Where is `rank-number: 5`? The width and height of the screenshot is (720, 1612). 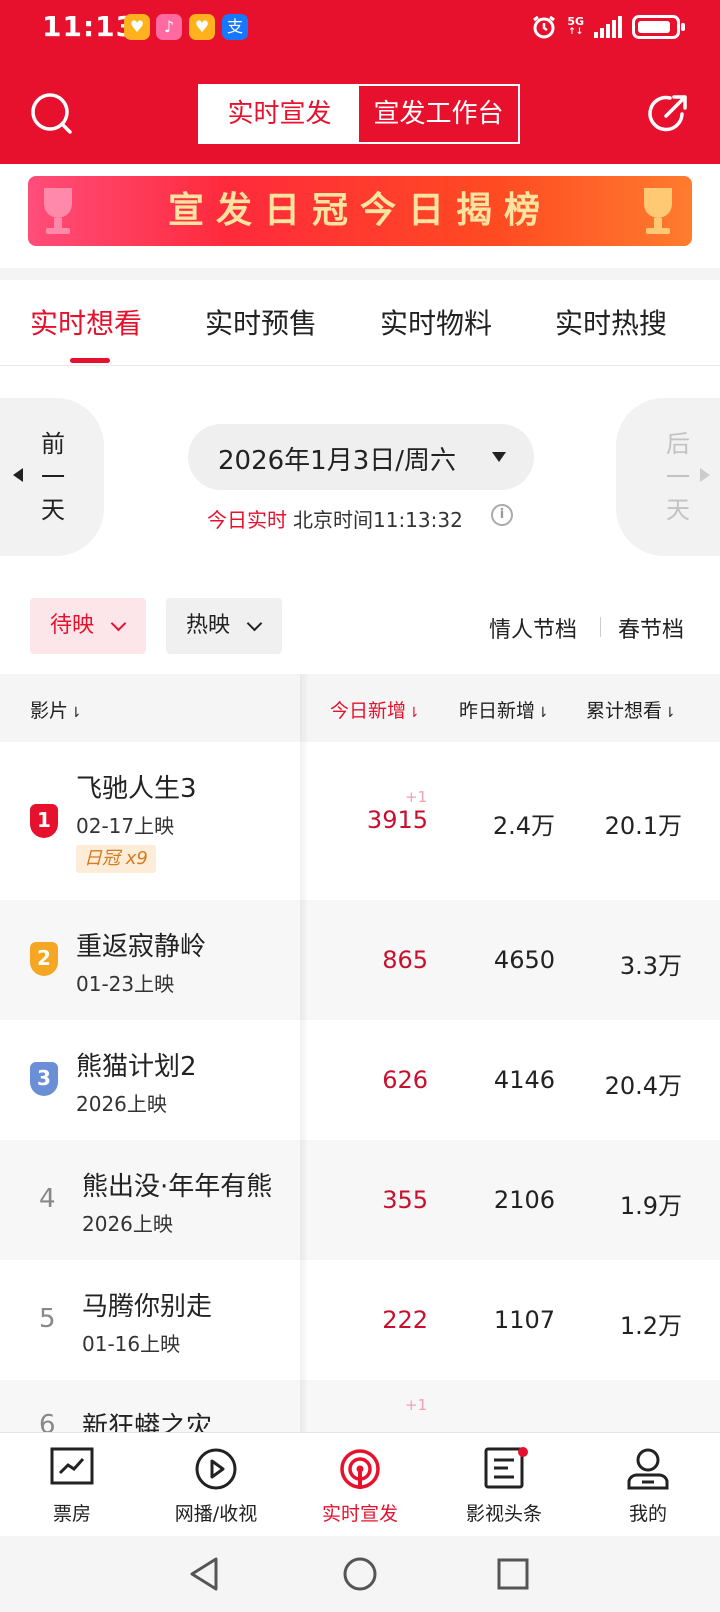
rank-number: 5 is located at coordinates (47, 1319).